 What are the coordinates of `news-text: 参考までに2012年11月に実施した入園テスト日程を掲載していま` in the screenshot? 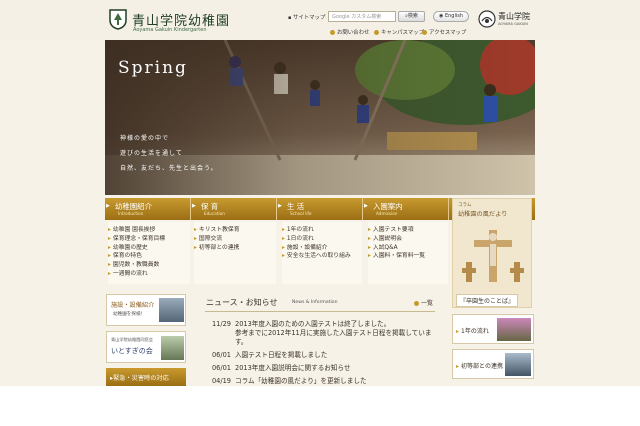 It's located at (333, 333).